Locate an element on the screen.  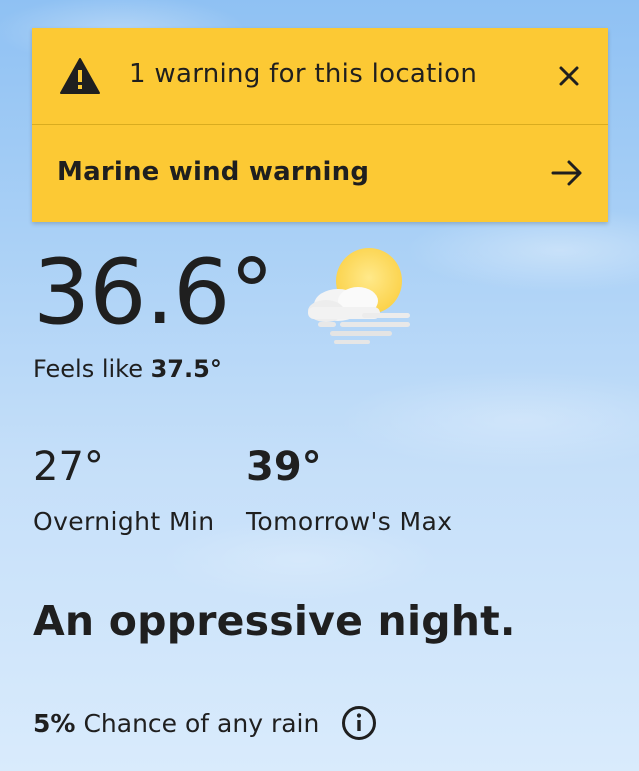
warning-triangle-icon is located at coordinates (80, 76).